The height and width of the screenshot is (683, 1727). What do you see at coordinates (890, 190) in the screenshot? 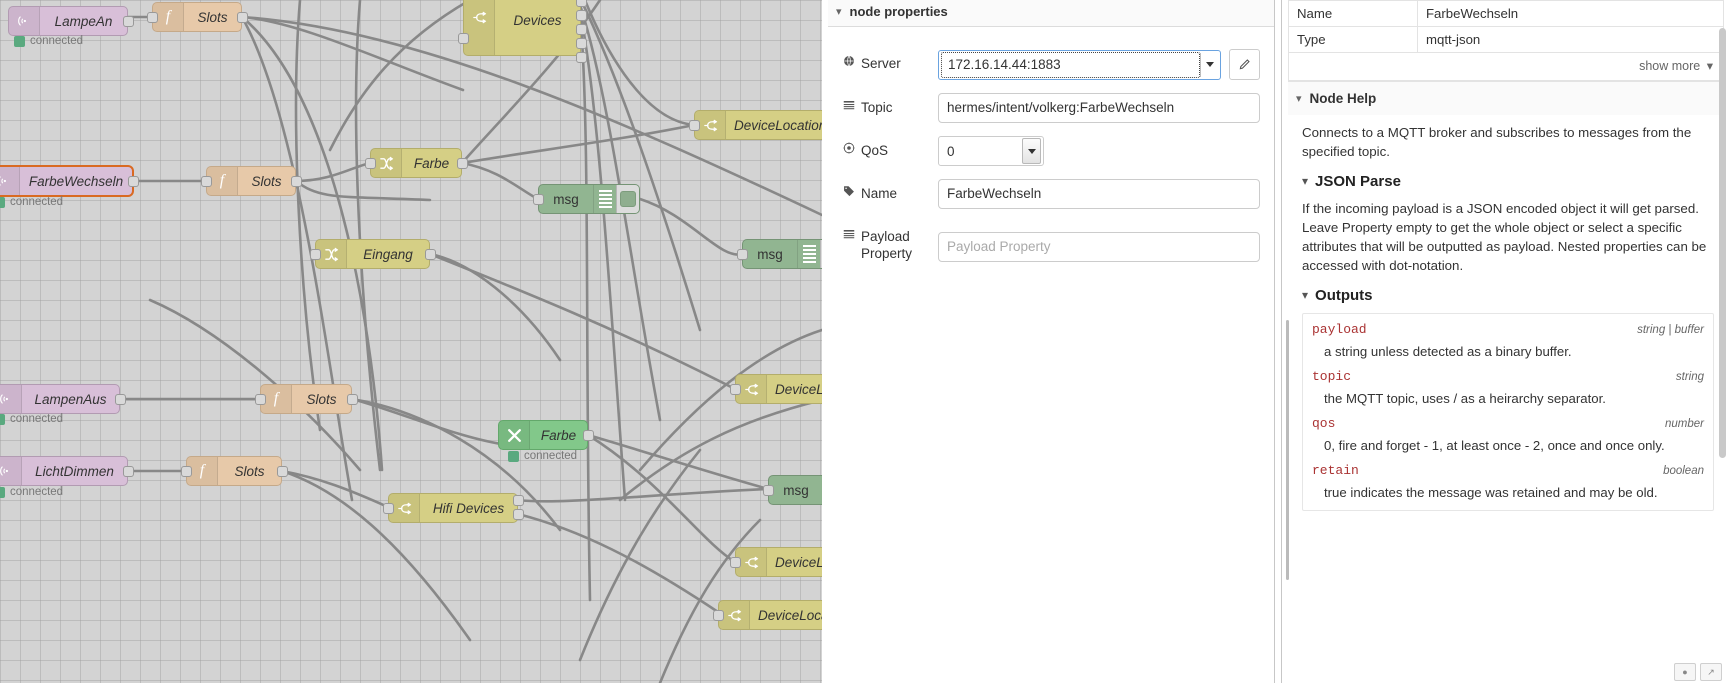
I see `name-label: Name` at bounding box center [890, 190].